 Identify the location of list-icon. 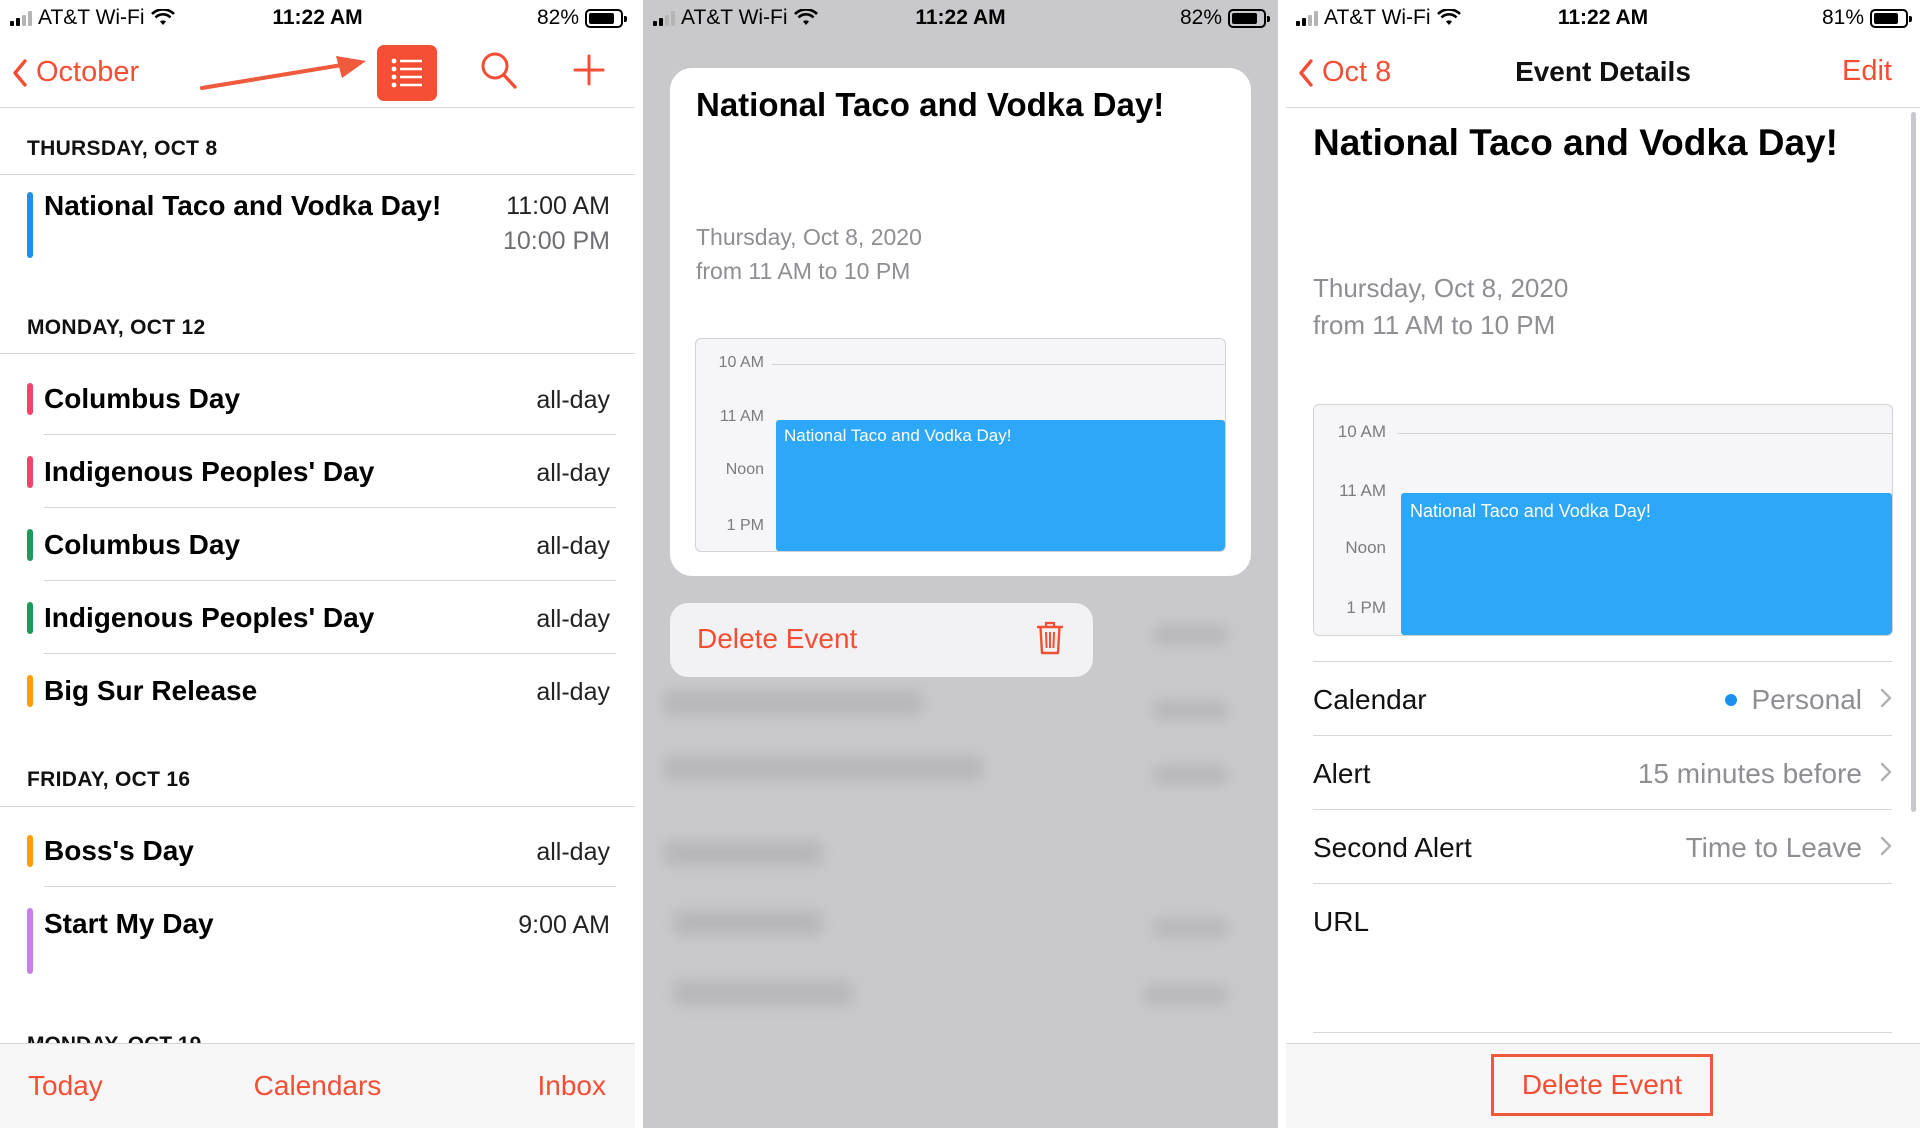
(406, 73).